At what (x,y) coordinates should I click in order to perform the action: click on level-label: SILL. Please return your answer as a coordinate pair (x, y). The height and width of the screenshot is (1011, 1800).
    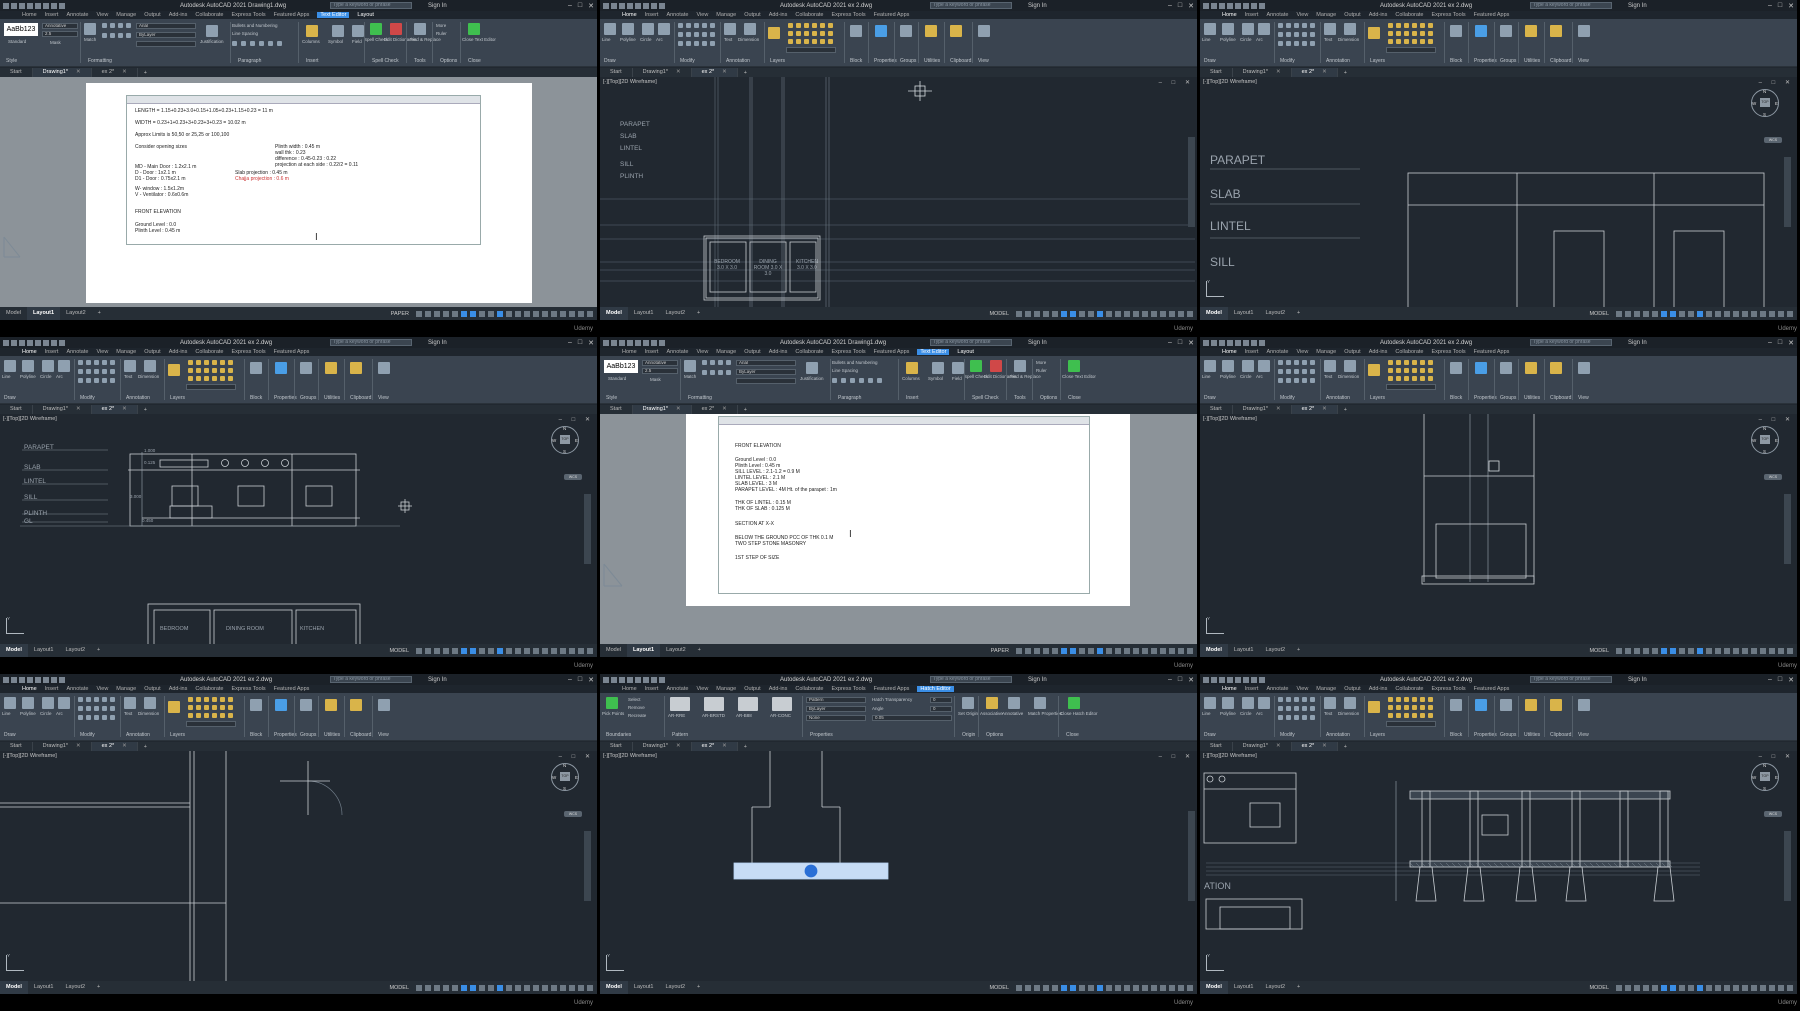
    Looking at the image, I should click on (626, 164).